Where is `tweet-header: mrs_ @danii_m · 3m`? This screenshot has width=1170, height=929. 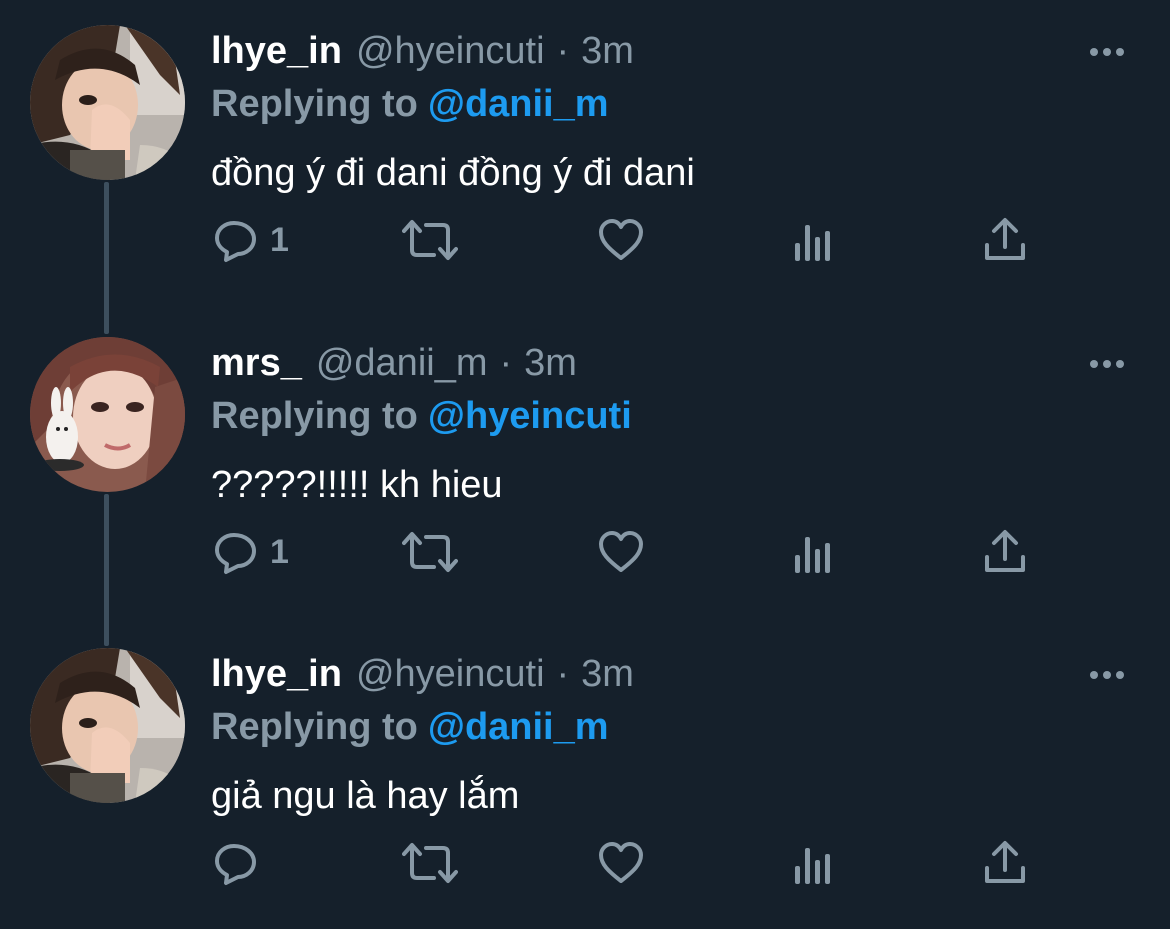 tweet-header: mrs_ @danii_m · 3m is located at coordinates (394, 363).